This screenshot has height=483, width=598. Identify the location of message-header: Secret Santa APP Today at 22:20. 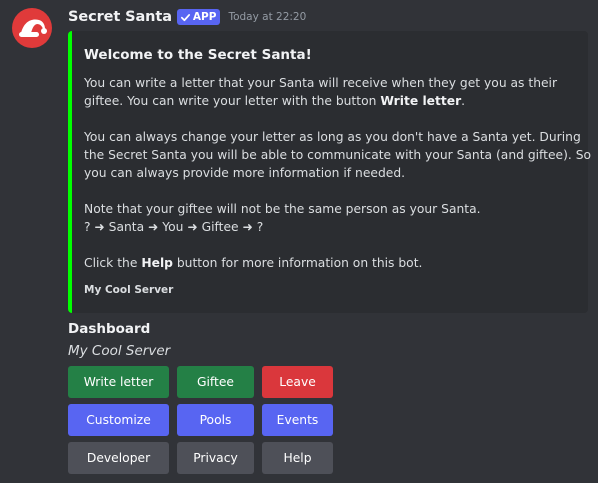
(187, 17).